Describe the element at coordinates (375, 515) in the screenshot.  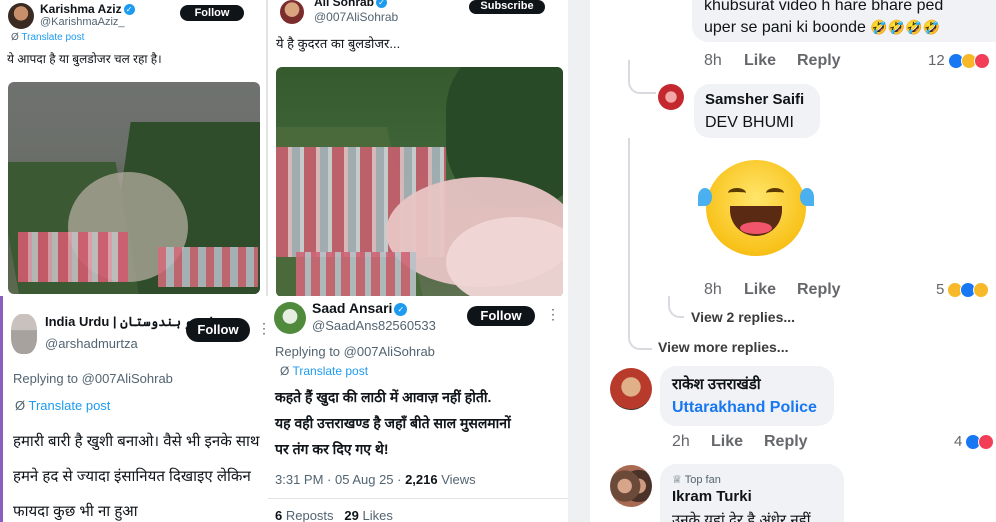
I see `likes-label: Likes` at that location.